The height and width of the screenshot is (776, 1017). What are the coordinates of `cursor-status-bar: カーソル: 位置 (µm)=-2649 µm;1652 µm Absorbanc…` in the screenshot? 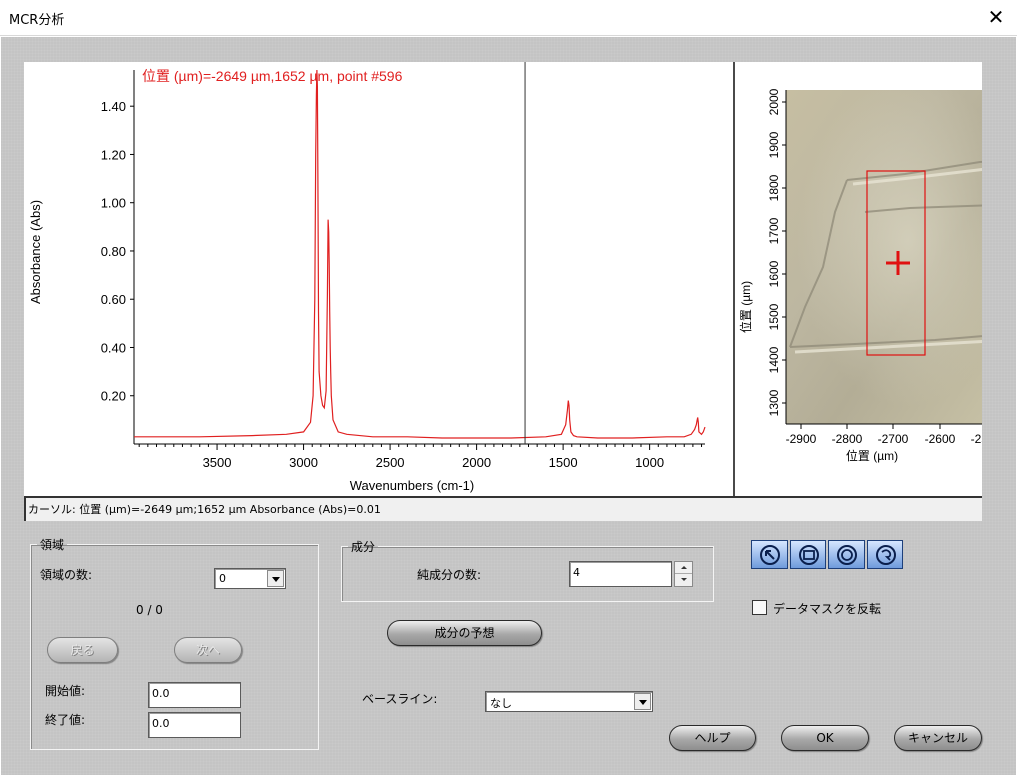 It's located at (503, 508).